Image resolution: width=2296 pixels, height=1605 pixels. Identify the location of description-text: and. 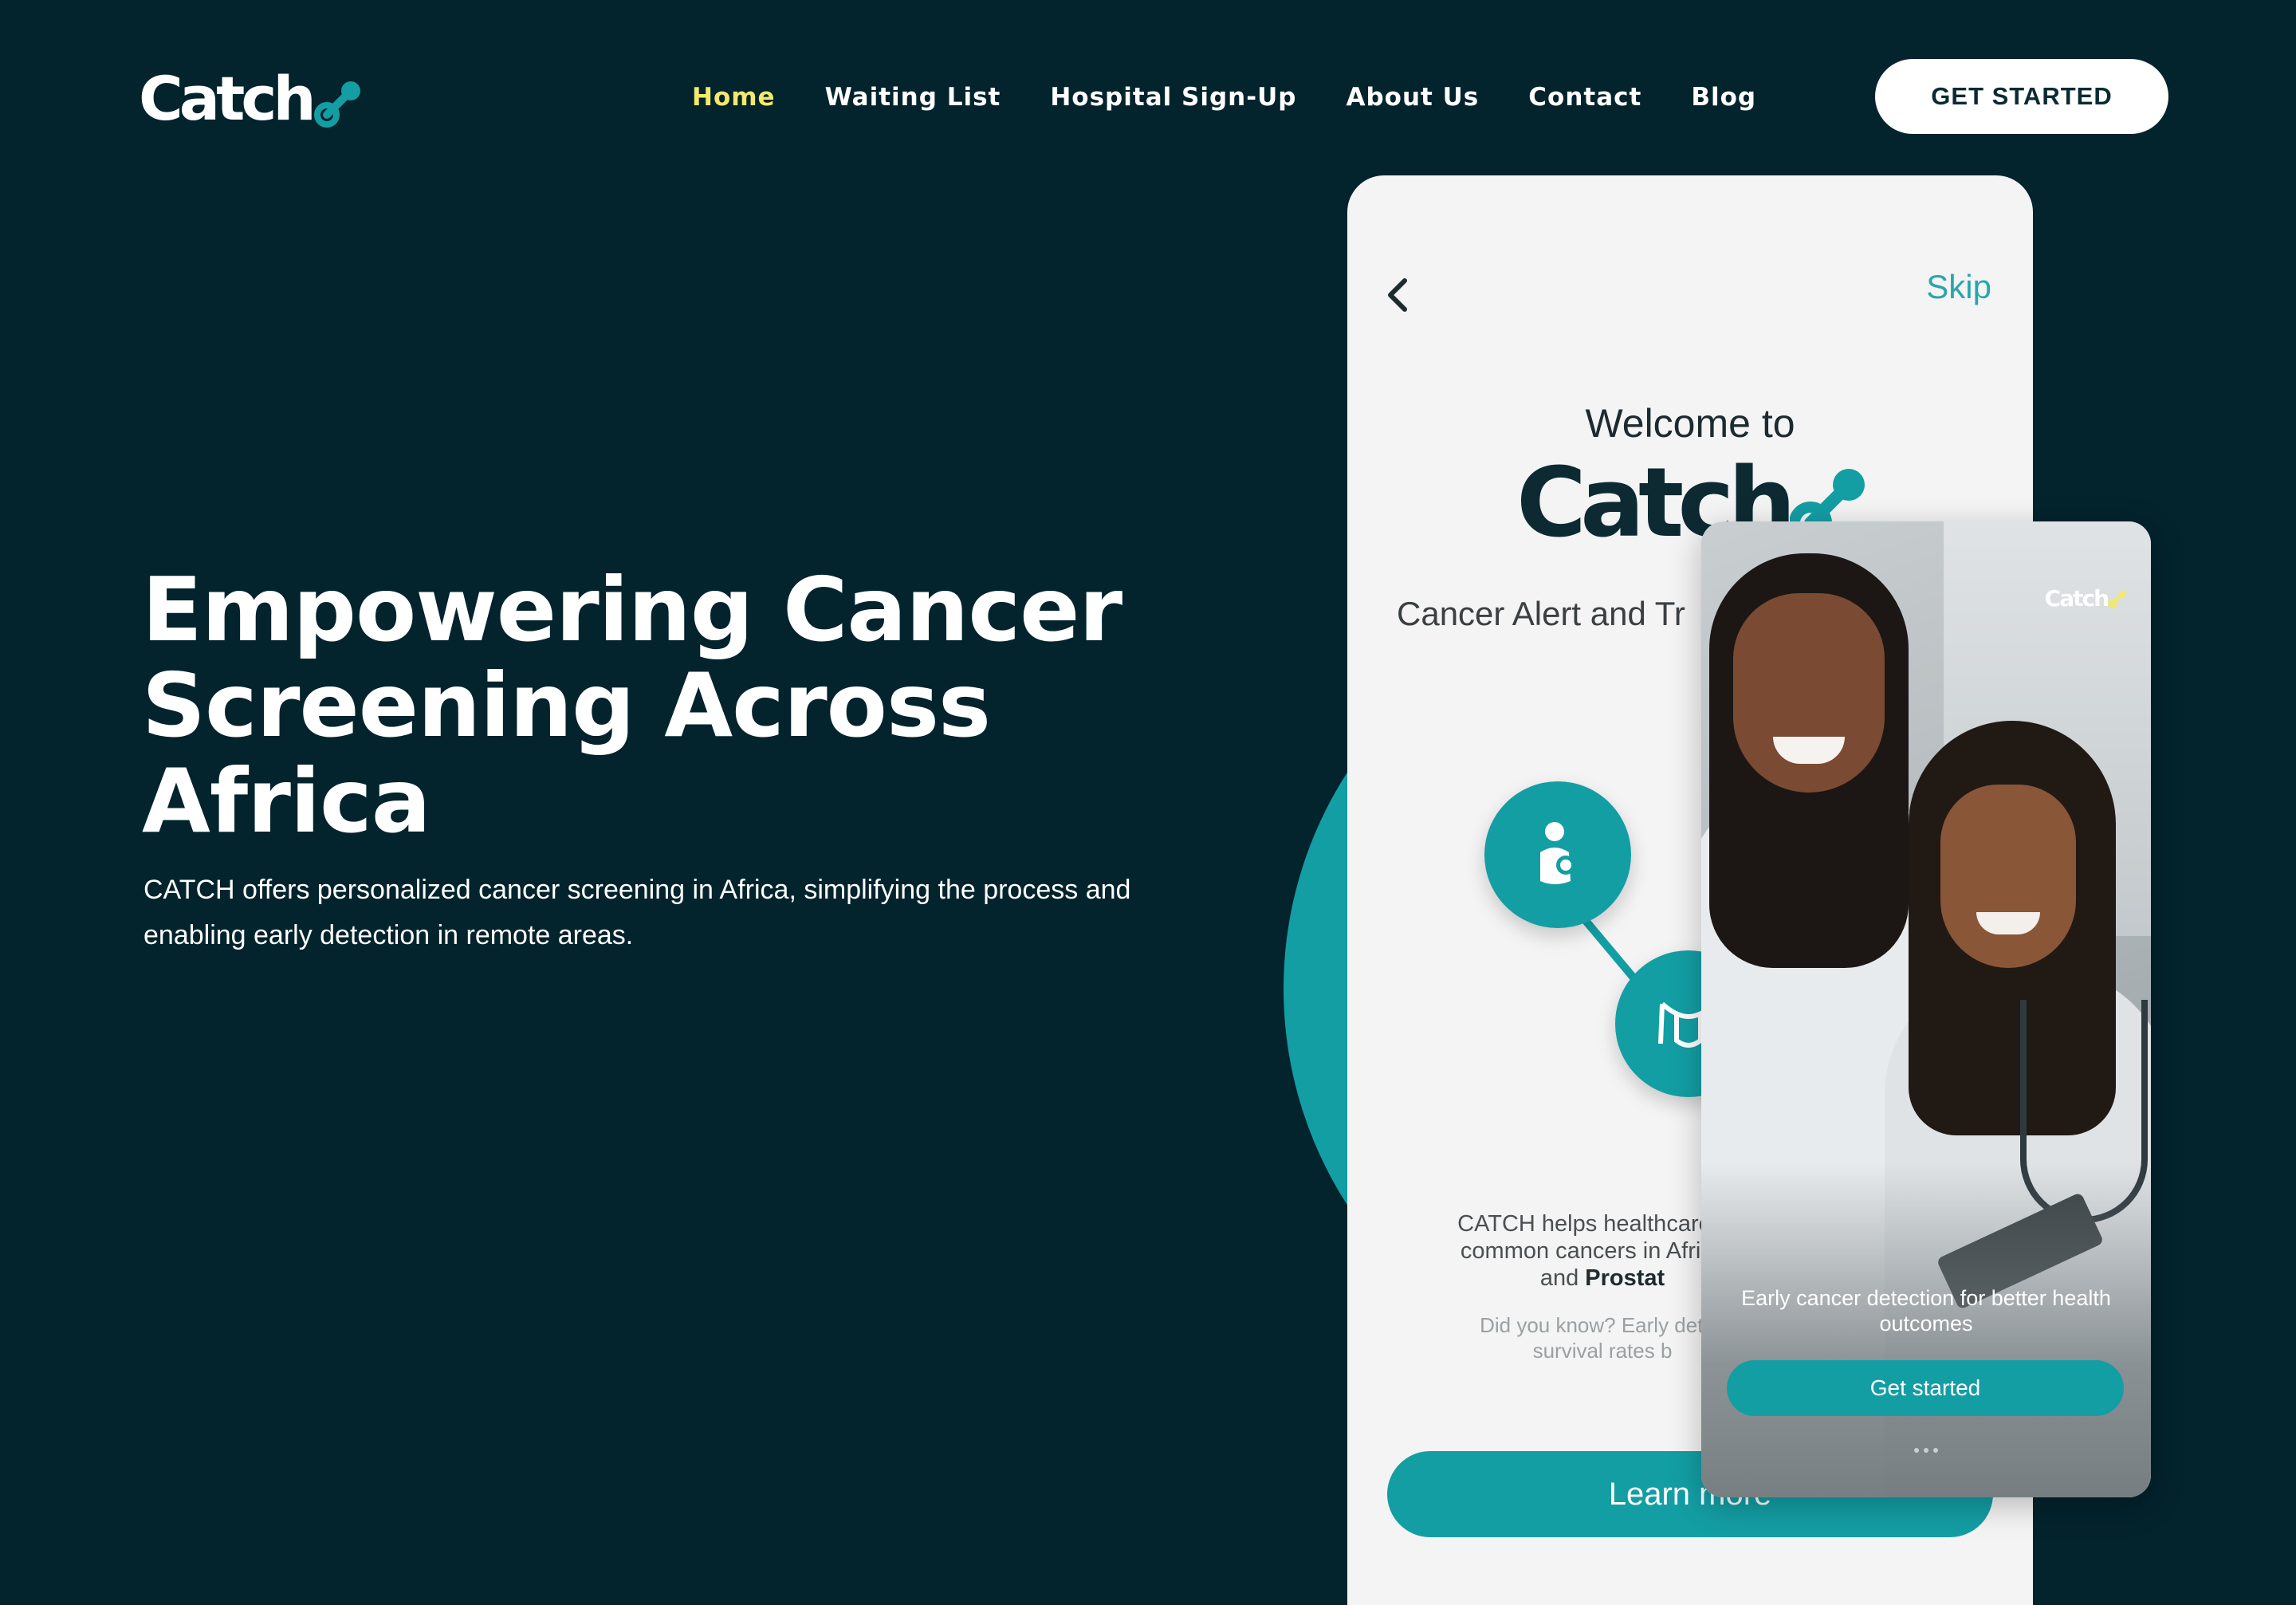
(1562, 1278).